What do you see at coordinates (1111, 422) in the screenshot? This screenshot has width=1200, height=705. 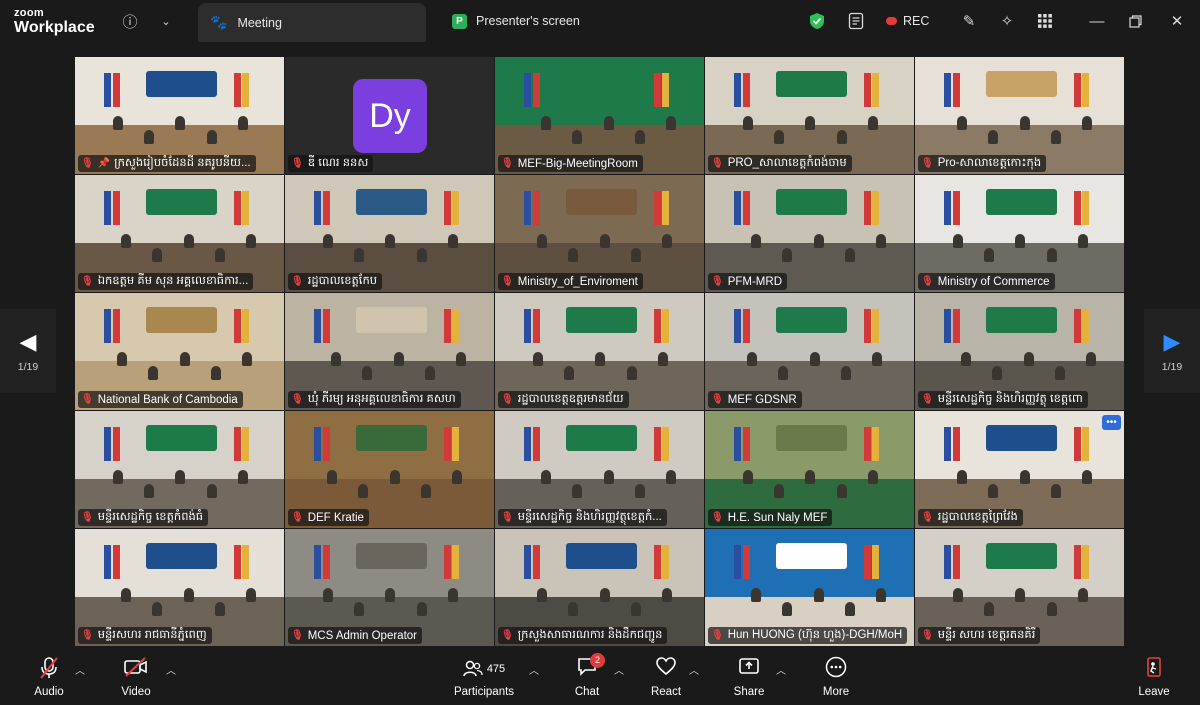 I see `tile-more-options-button: •••` at bounding box center [1111, 422].